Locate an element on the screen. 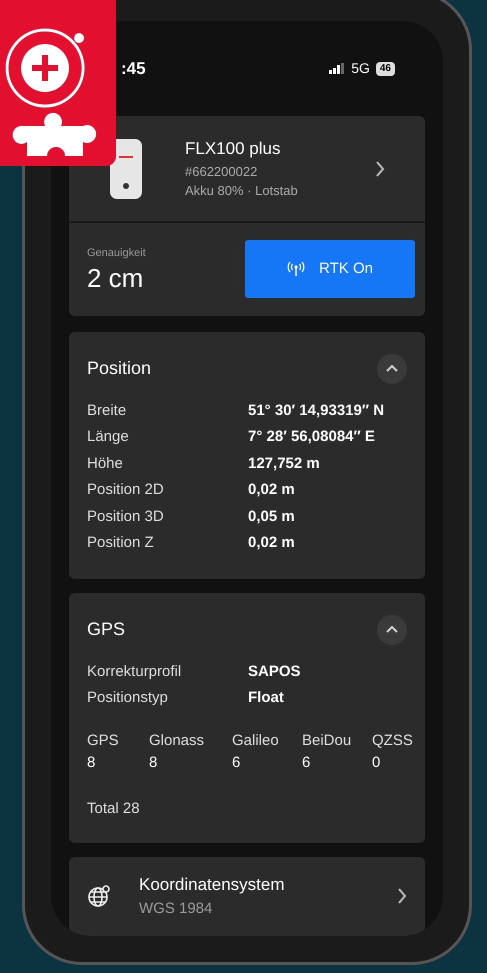  globe-icon is located at coordinates (99, 896).